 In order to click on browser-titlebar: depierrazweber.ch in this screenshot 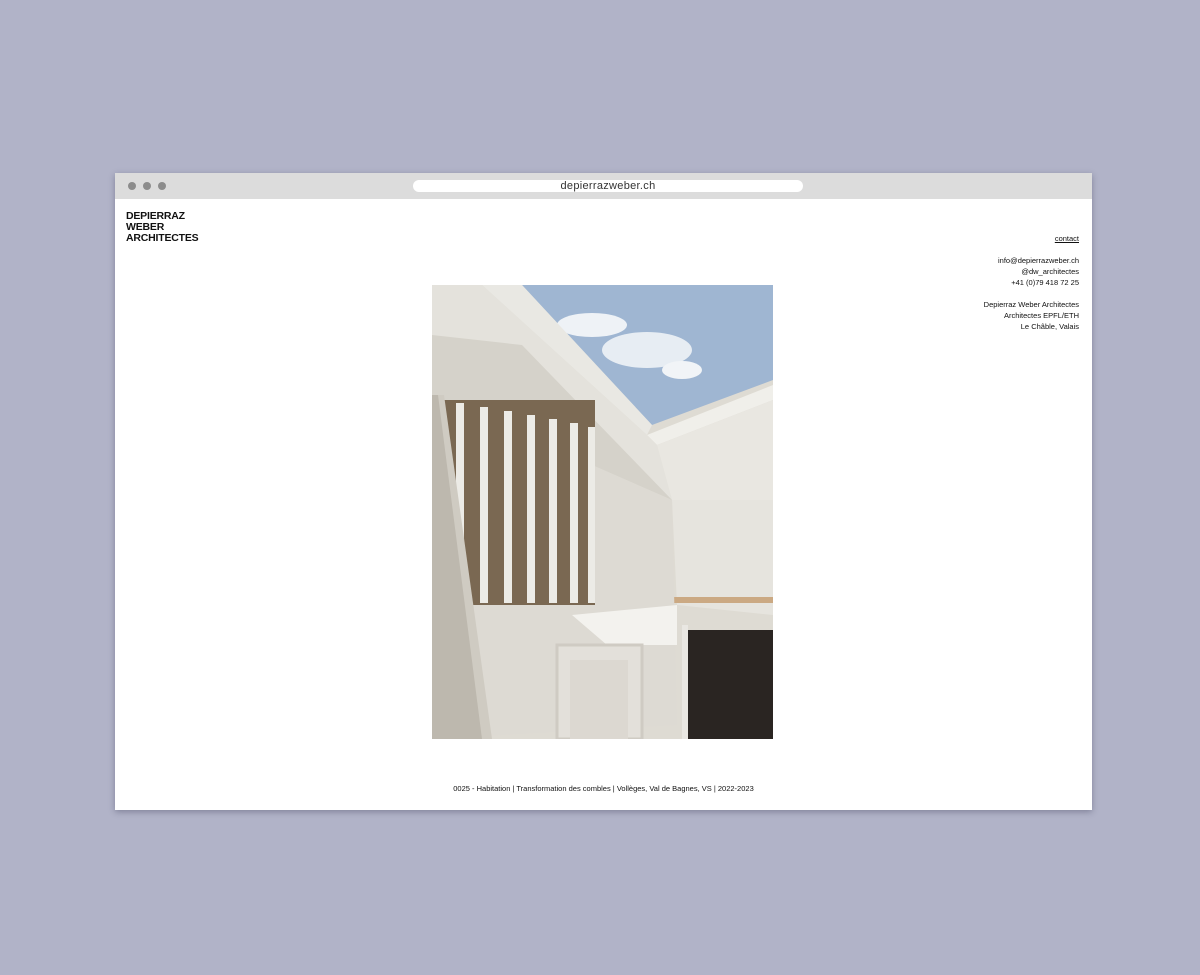, I will do `click(603, 186)`.